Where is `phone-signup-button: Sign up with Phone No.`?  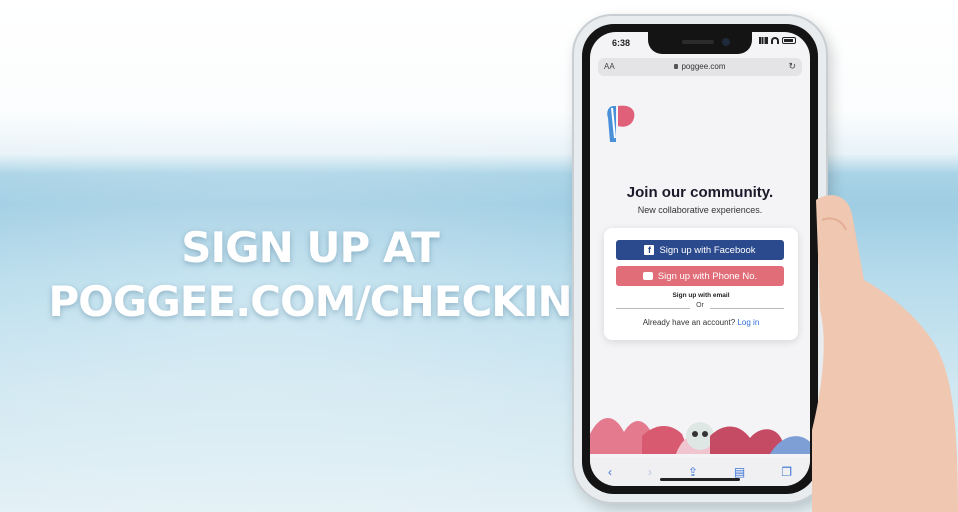 phone-signup-button: Sign up with Phone No. is located at coordinates (700, 276).